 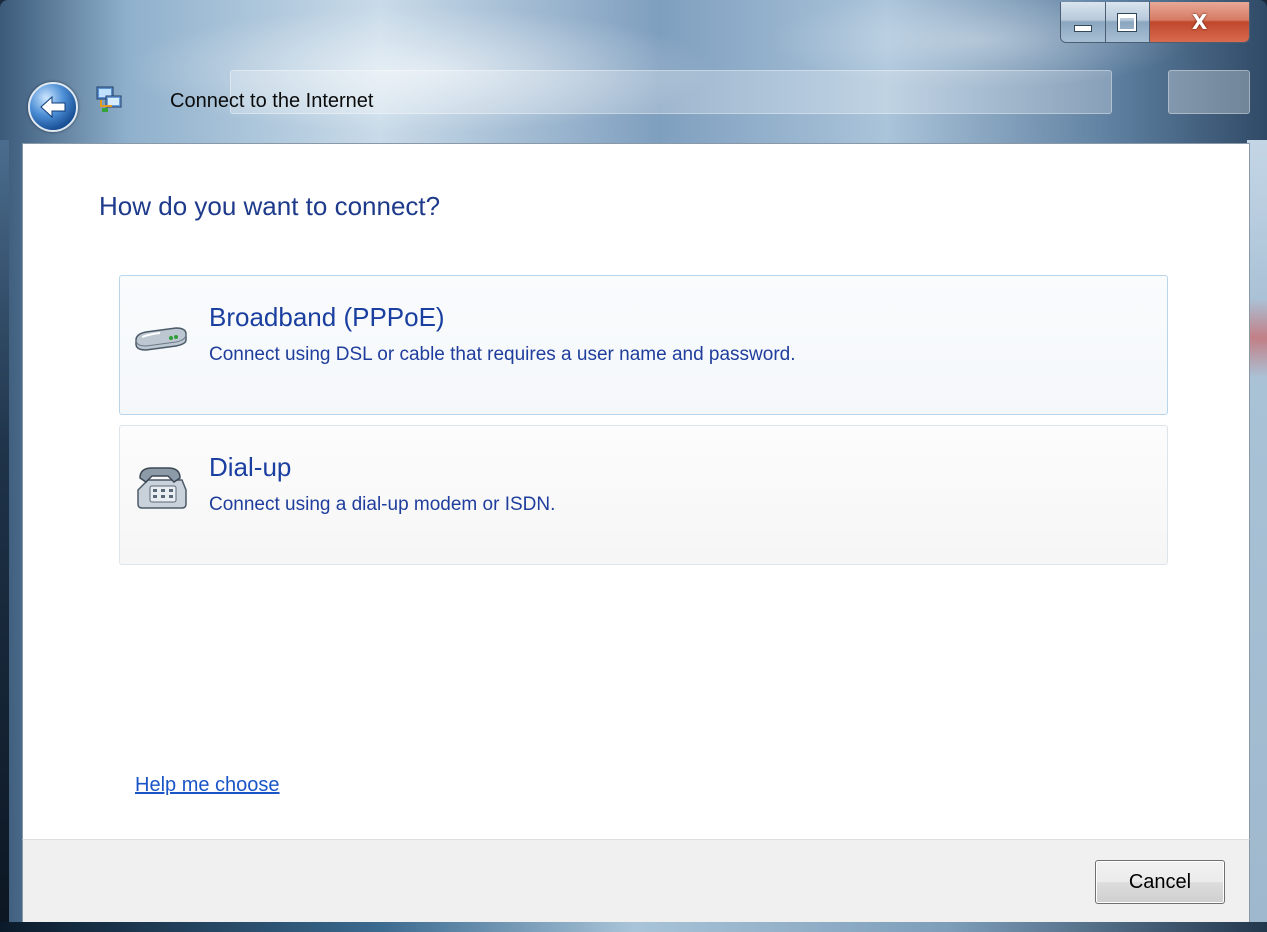 I want to click on help-me-choose-link: Help me choose, so click(x=207, y=785).